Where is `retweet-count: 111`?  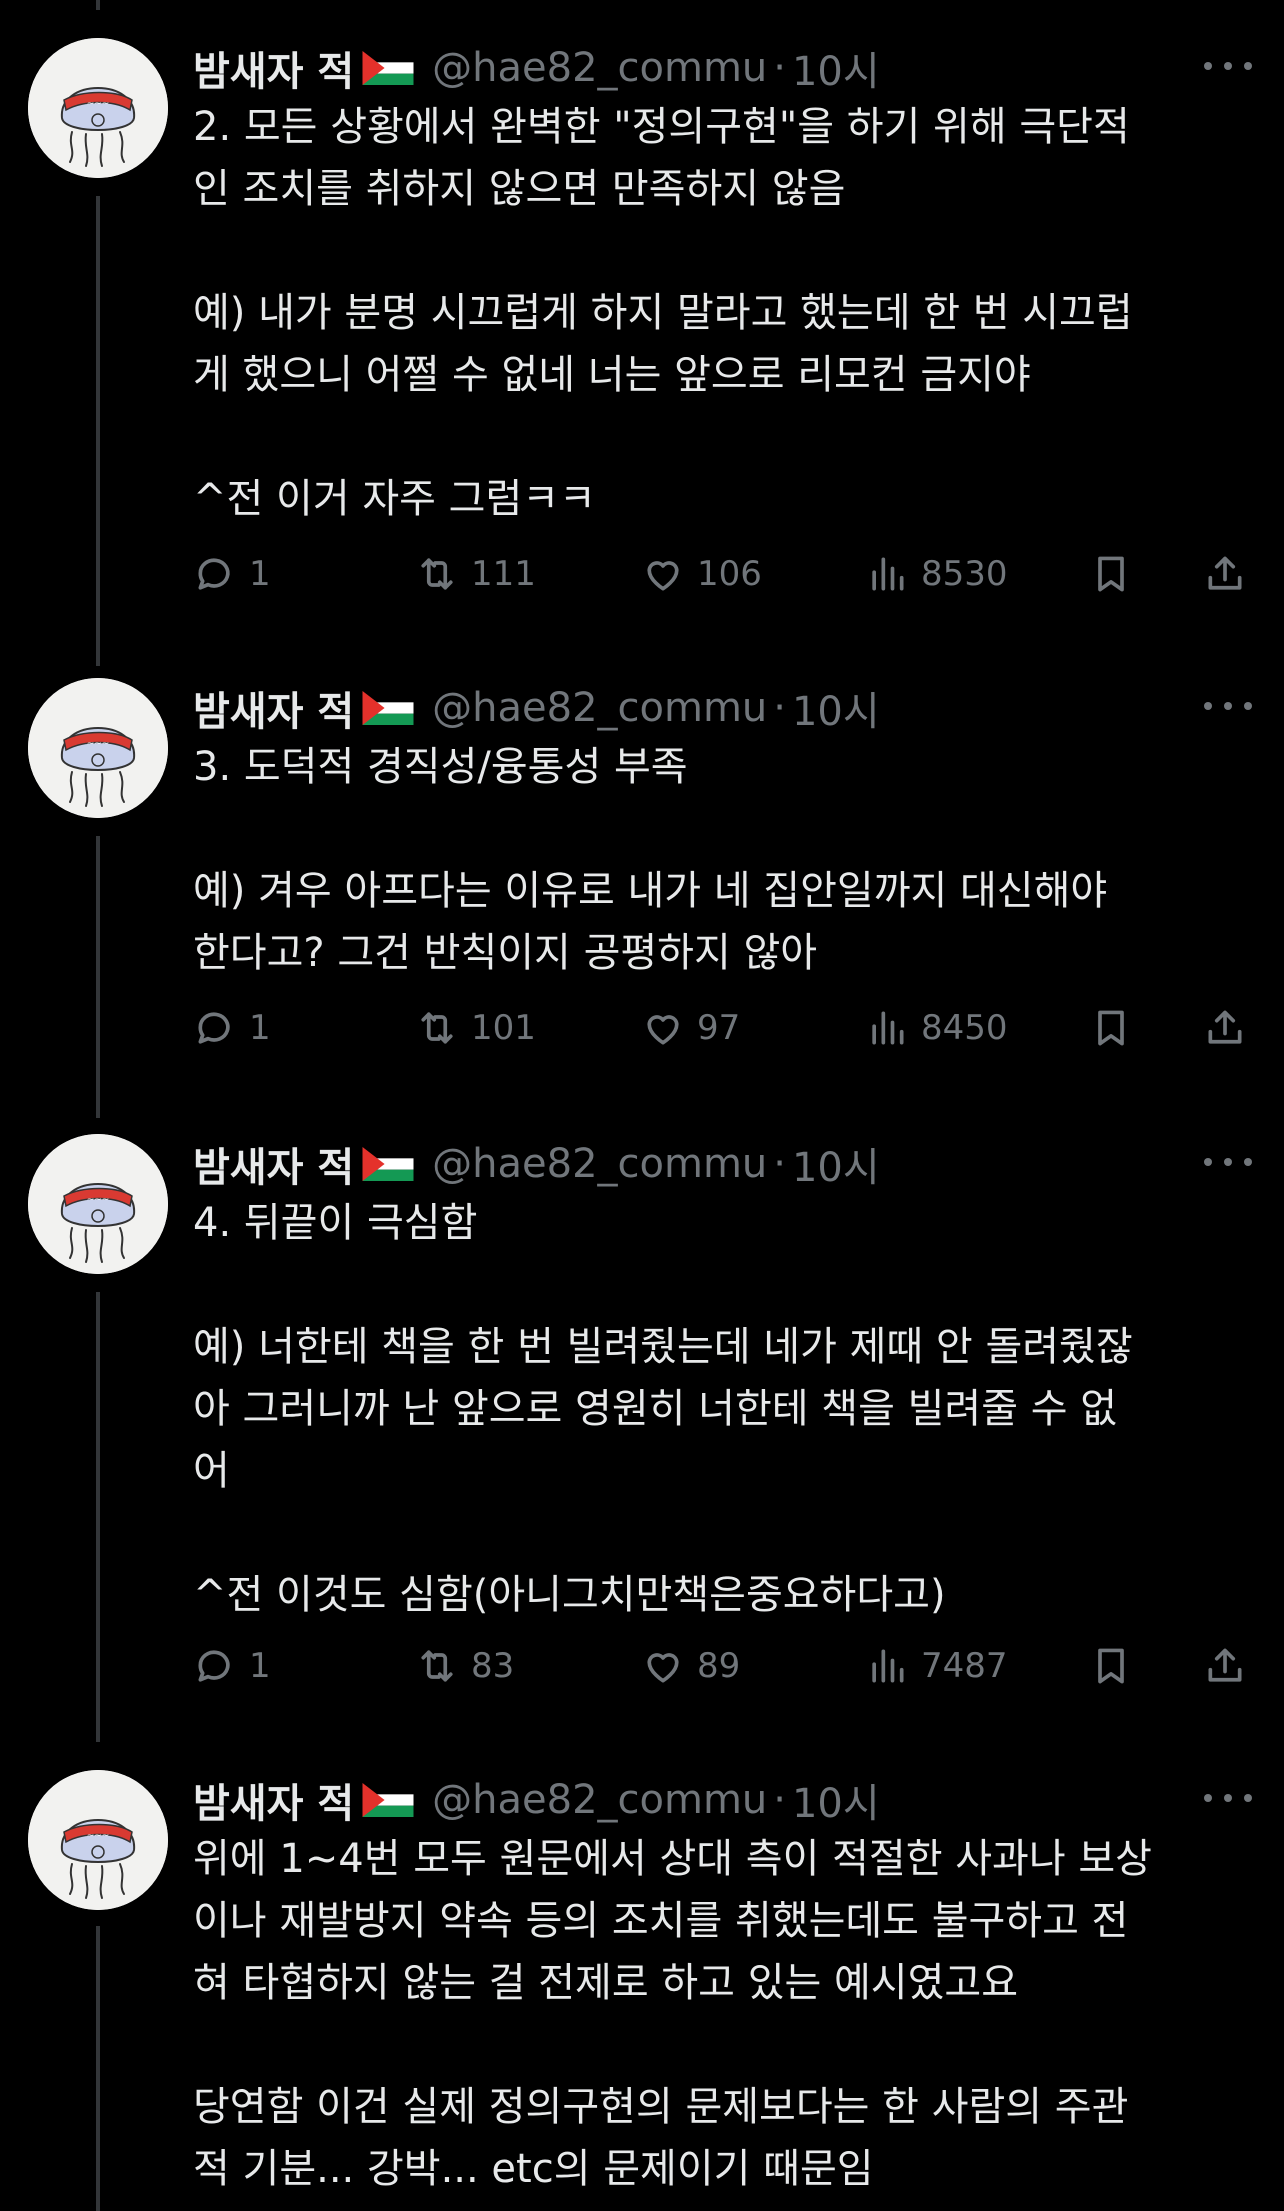 retweet-count: 111 is located at coordinates (503, 574).